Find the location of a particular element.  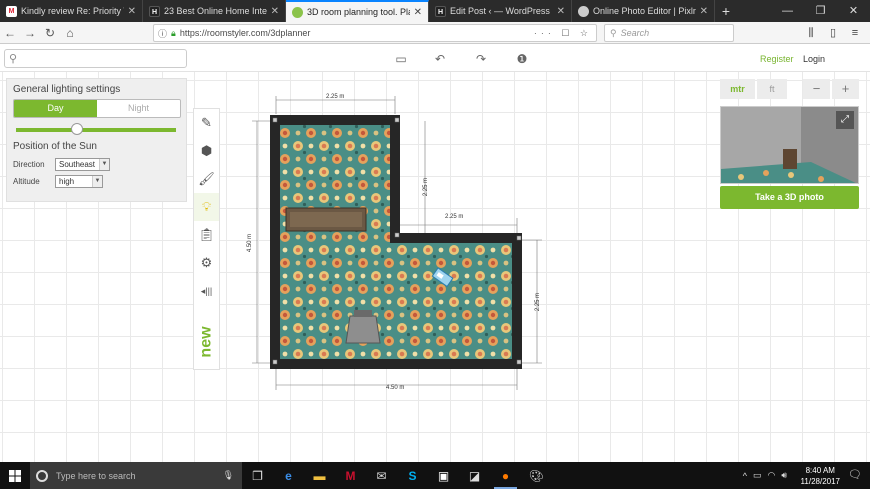

skype-icon: S is located at coordinates (412, 475).